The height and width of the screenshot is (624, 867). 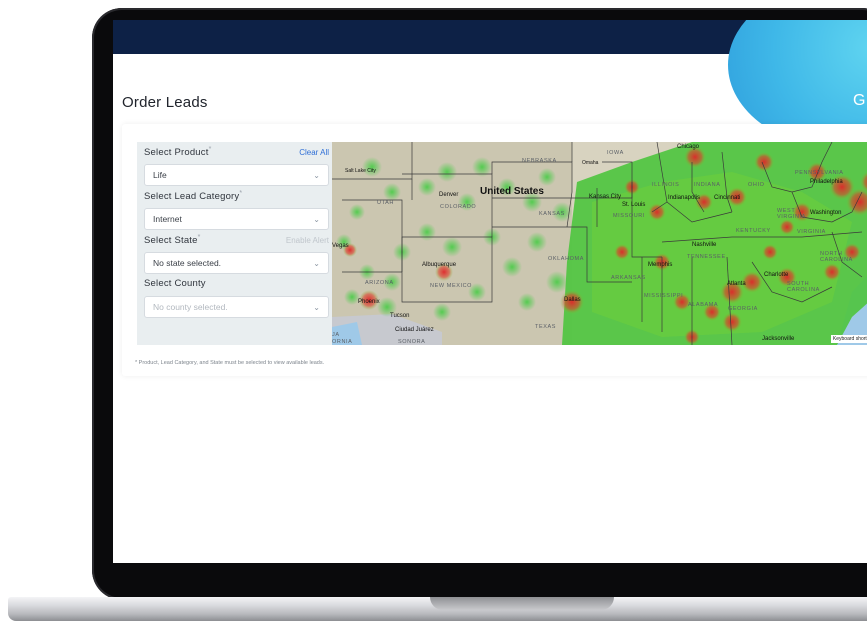 I want to click on map-label-denver: Denver, so click(x=449, y=195).